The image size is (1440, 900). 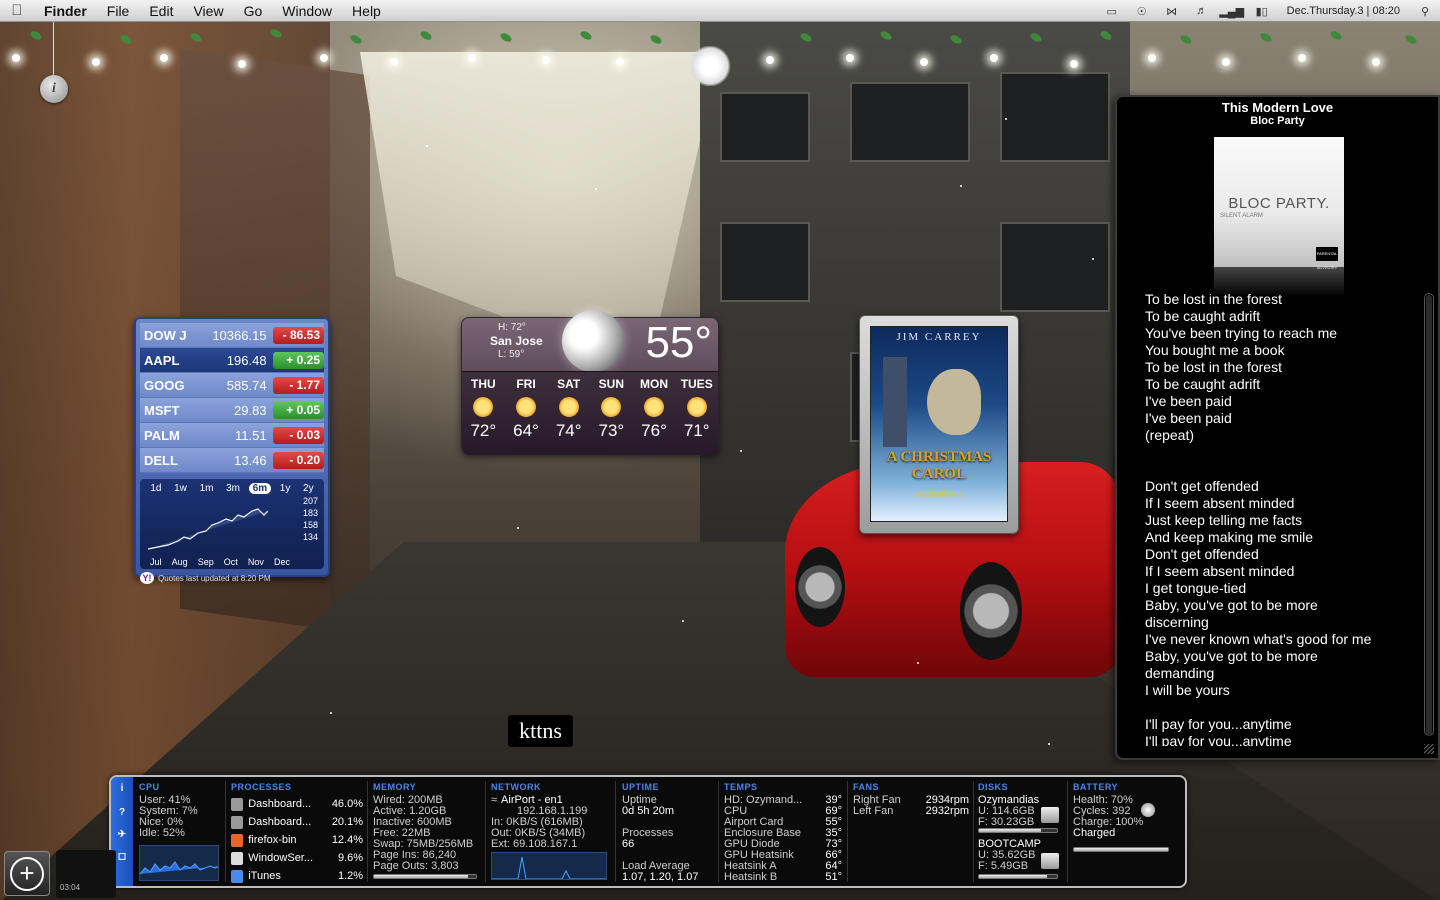 What do you see at coordinates (911, 806) in the screenshot?
I see `fans-list: Right Fan 2934rpm Left Fan 2932rpm` at bounding box center [911, 806].